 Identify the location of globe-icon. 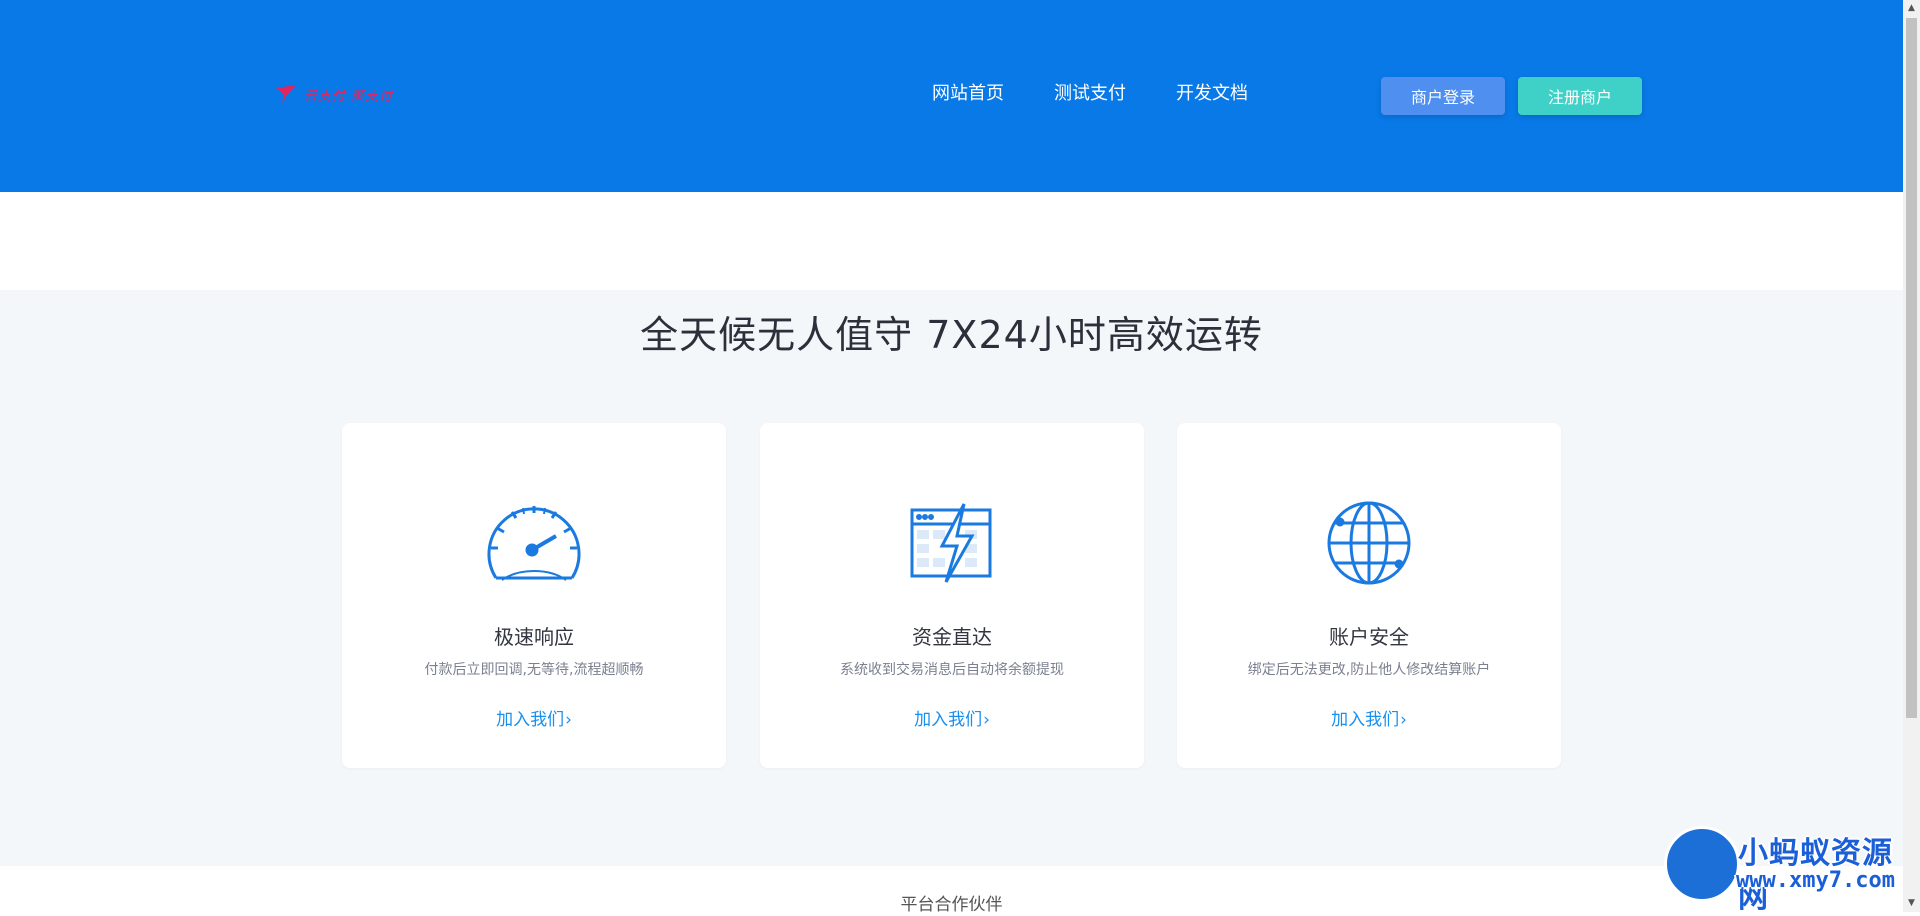
(1369, 543).